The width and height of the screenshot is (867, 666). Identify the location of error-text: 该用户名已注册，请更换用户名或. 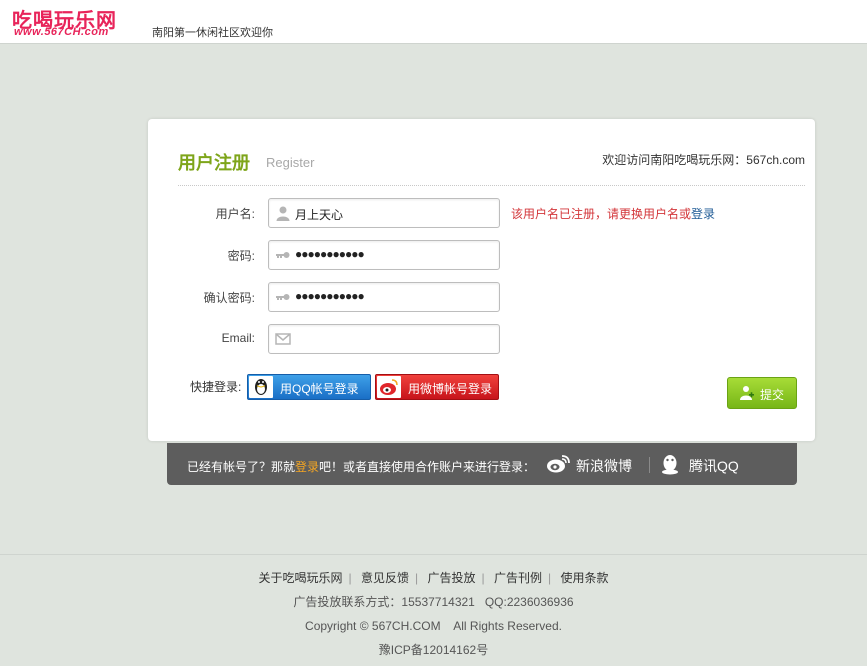
(601, 214).